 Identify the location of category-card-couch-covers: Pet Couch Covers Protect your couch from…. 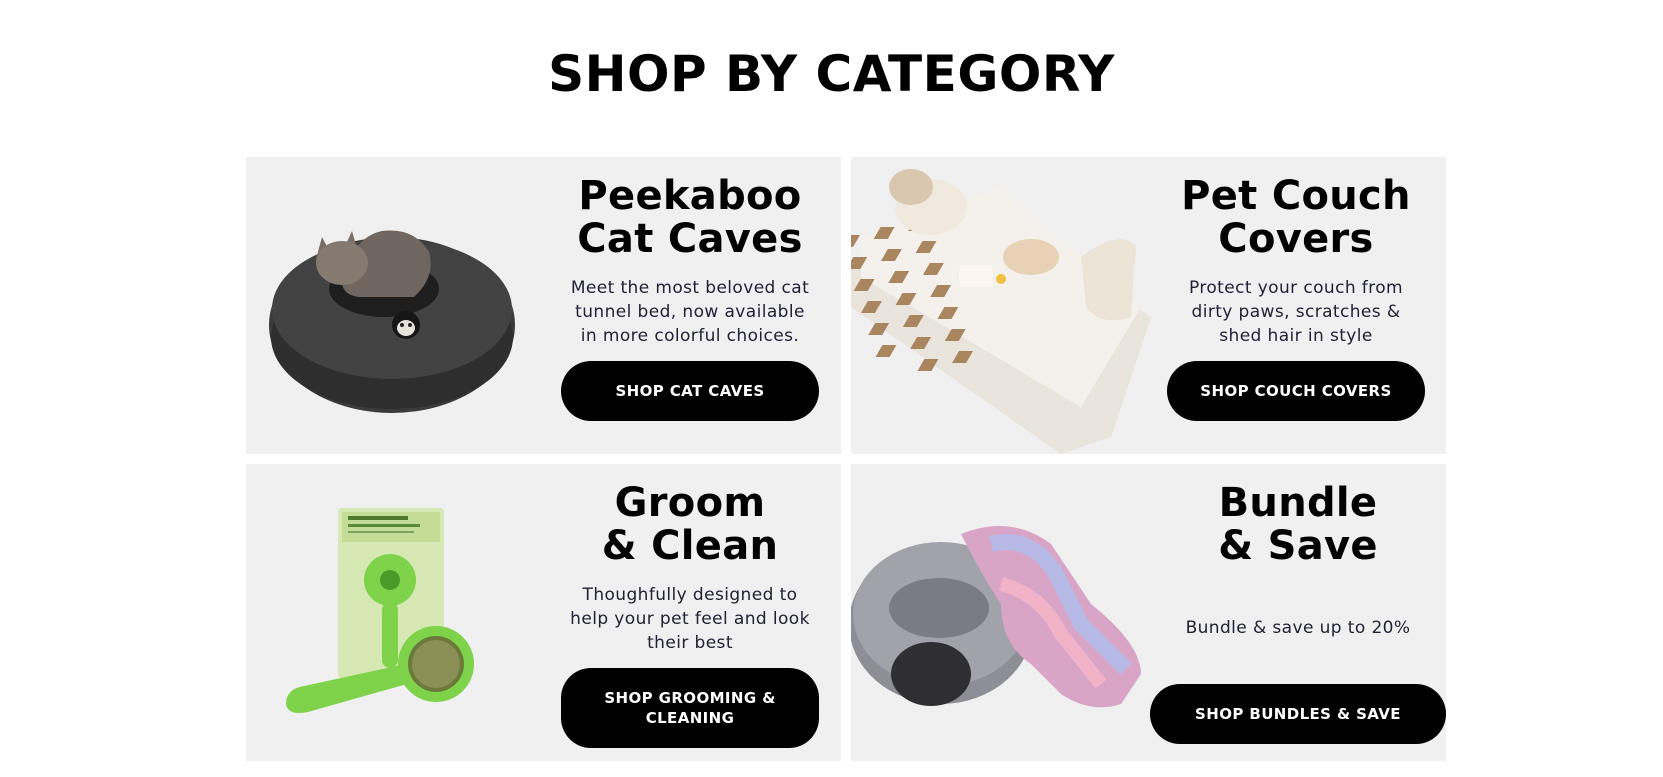
(1148, 305).